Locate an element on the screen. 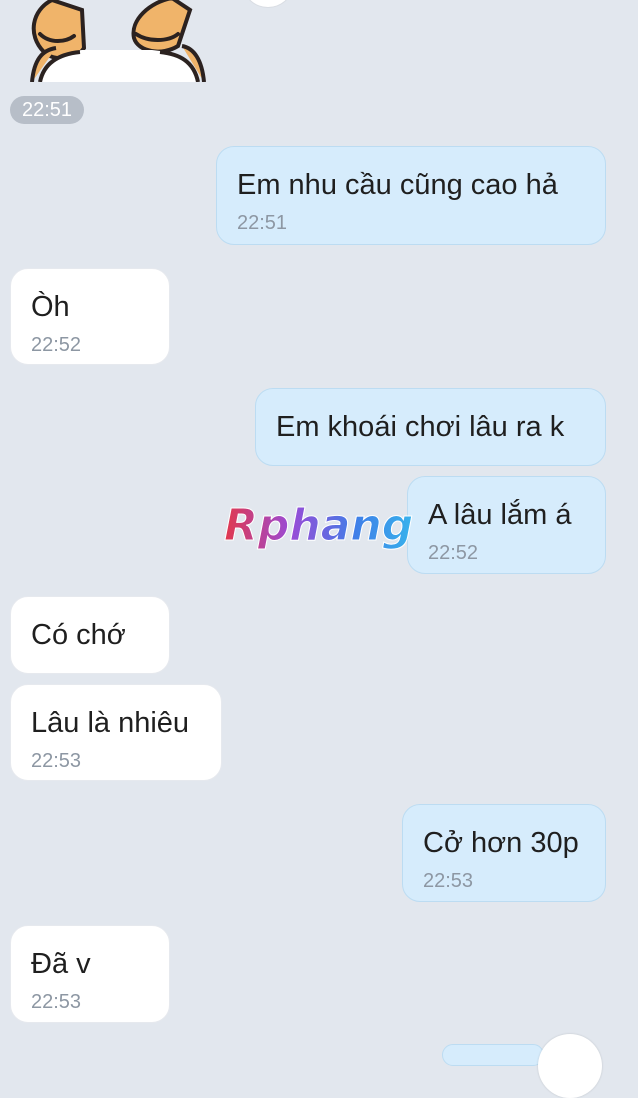  message-text: Có chớ is located at coordinates (78, 635).